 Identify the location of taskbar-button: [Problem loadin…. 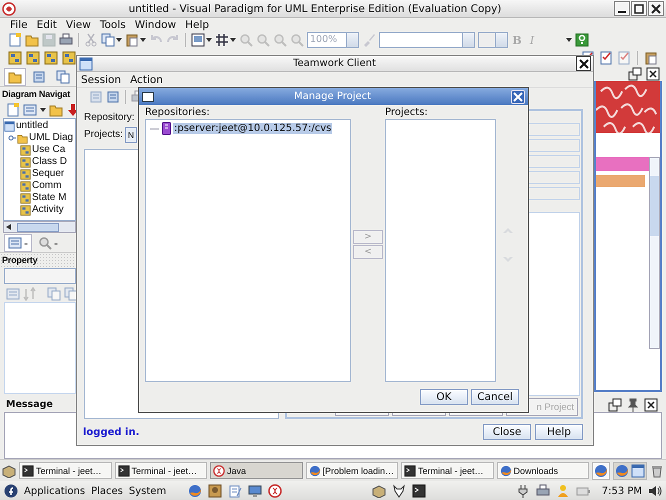
(352, 470).